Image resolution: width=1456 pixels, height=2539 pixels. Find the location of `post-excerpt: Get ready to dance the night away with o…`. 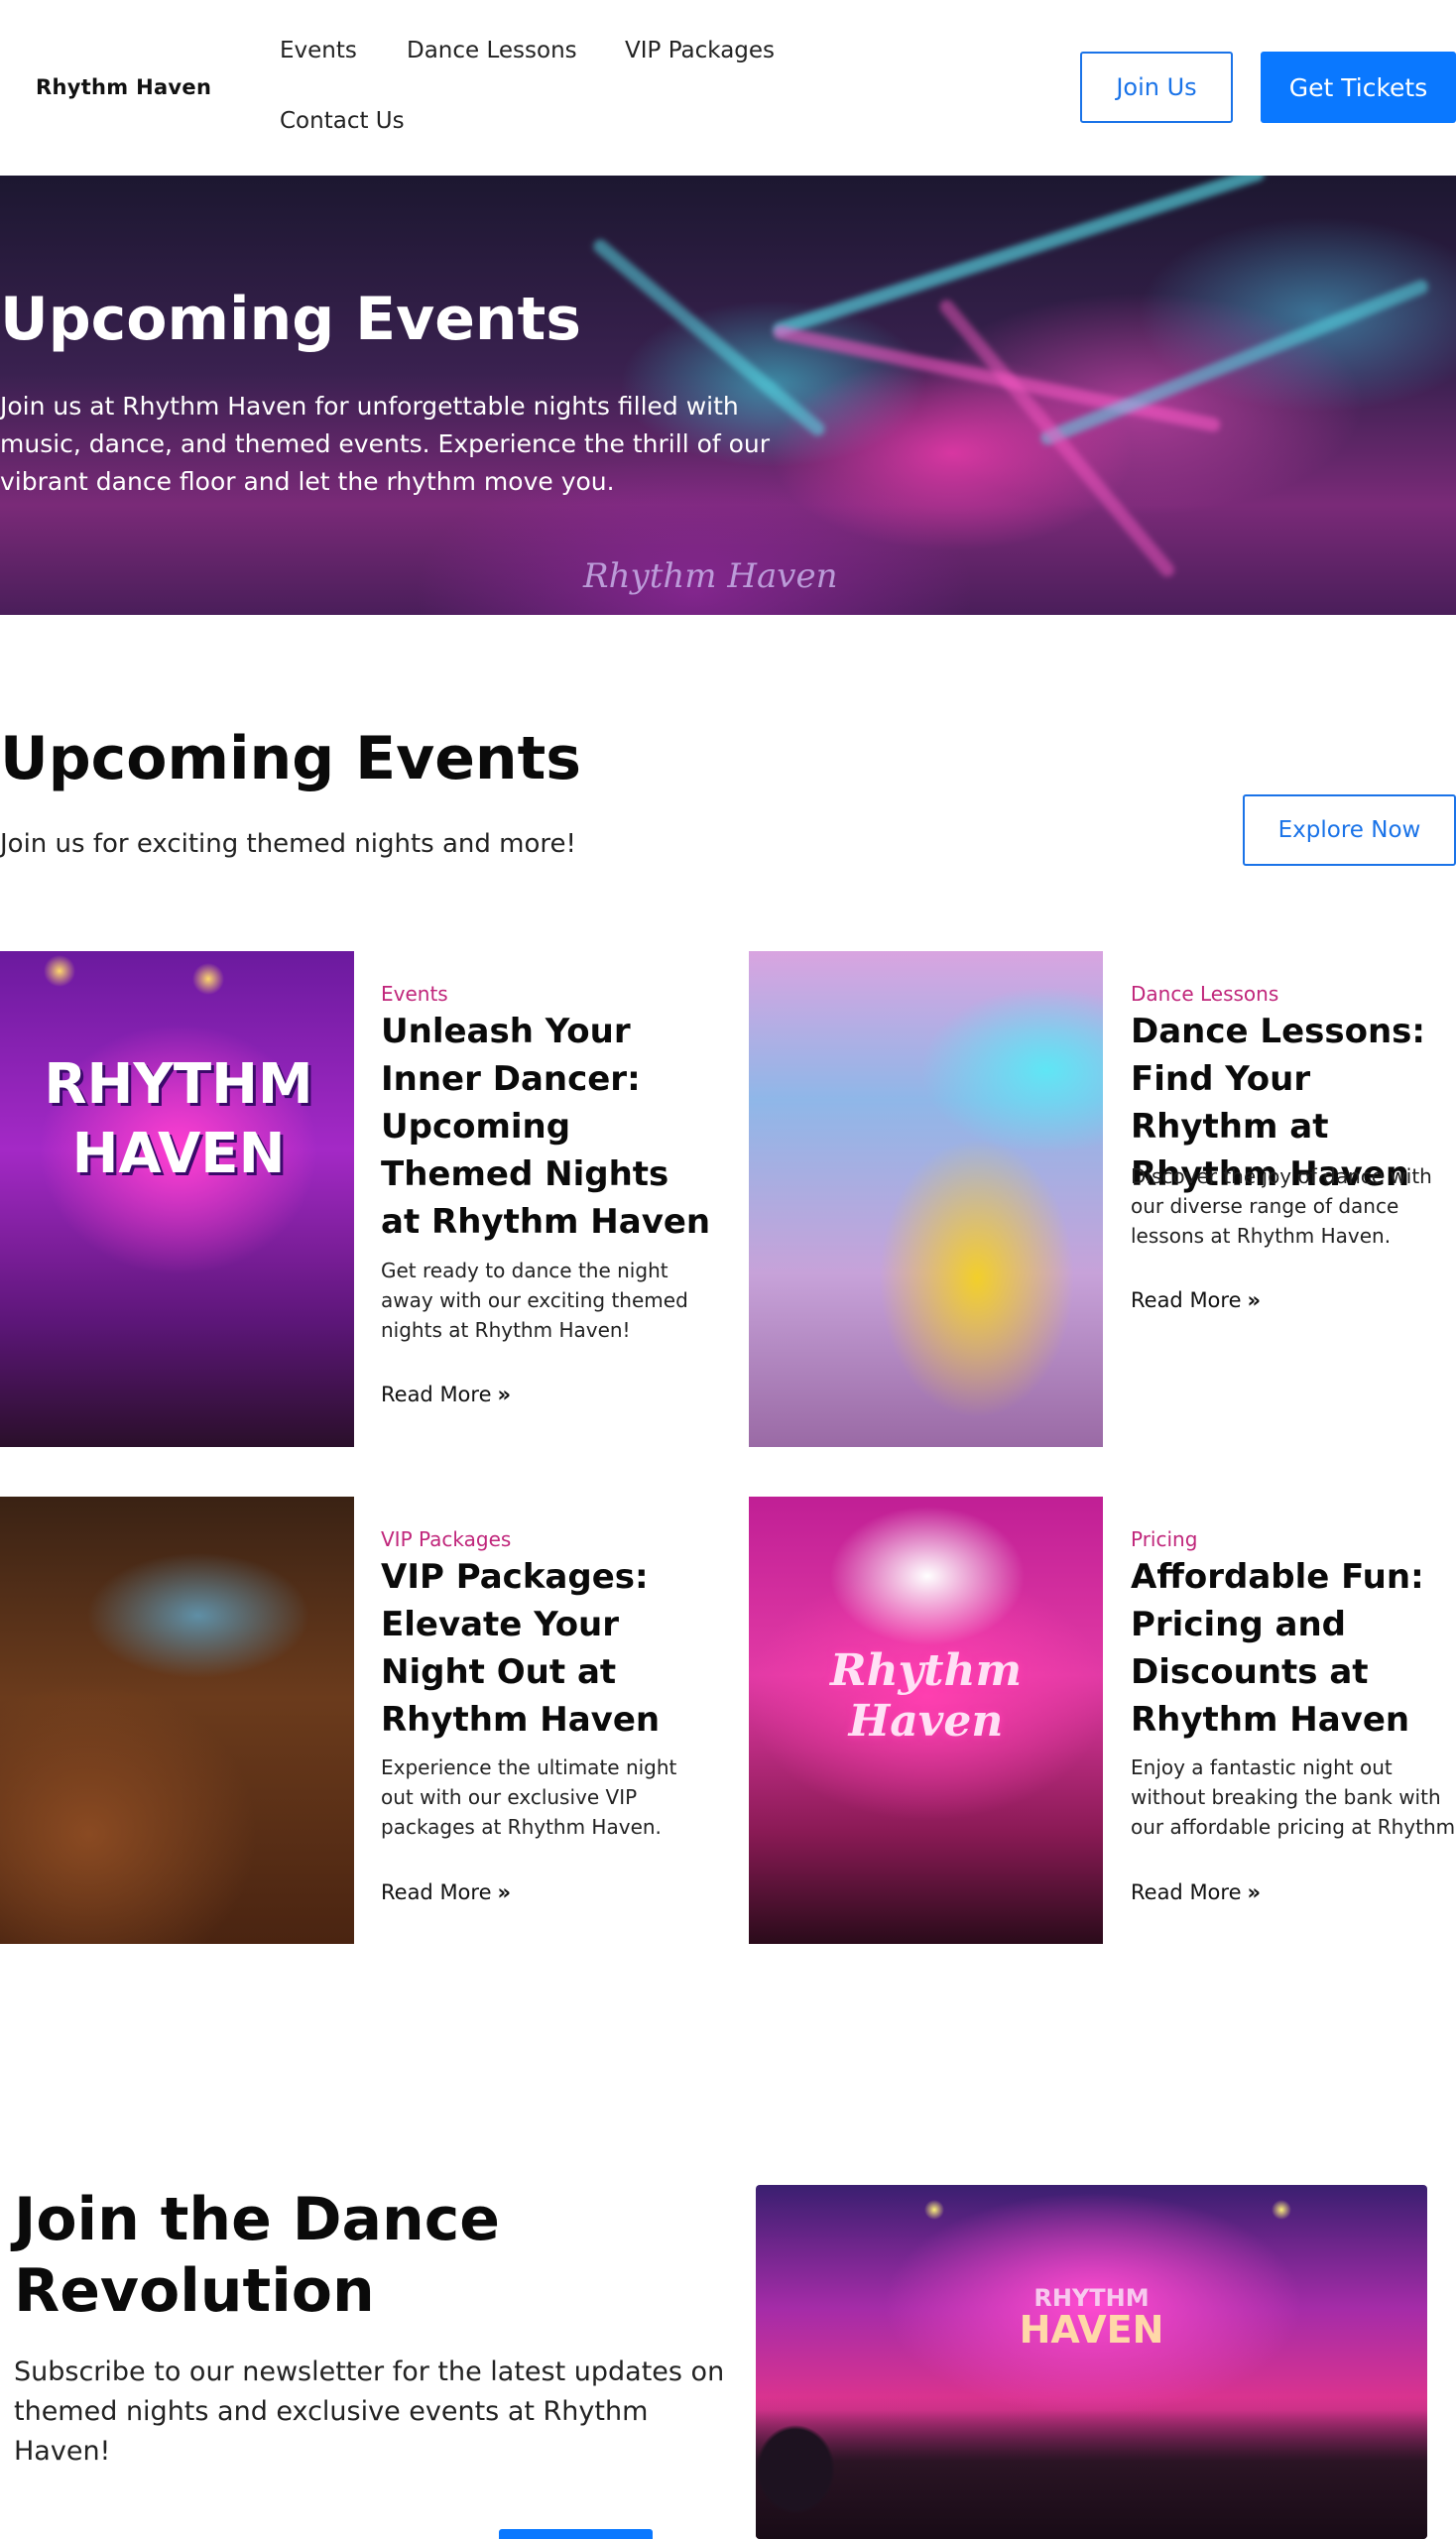

post-excerpt: Get ready to dance the night away with o… is located at coordinates (534, 1301).